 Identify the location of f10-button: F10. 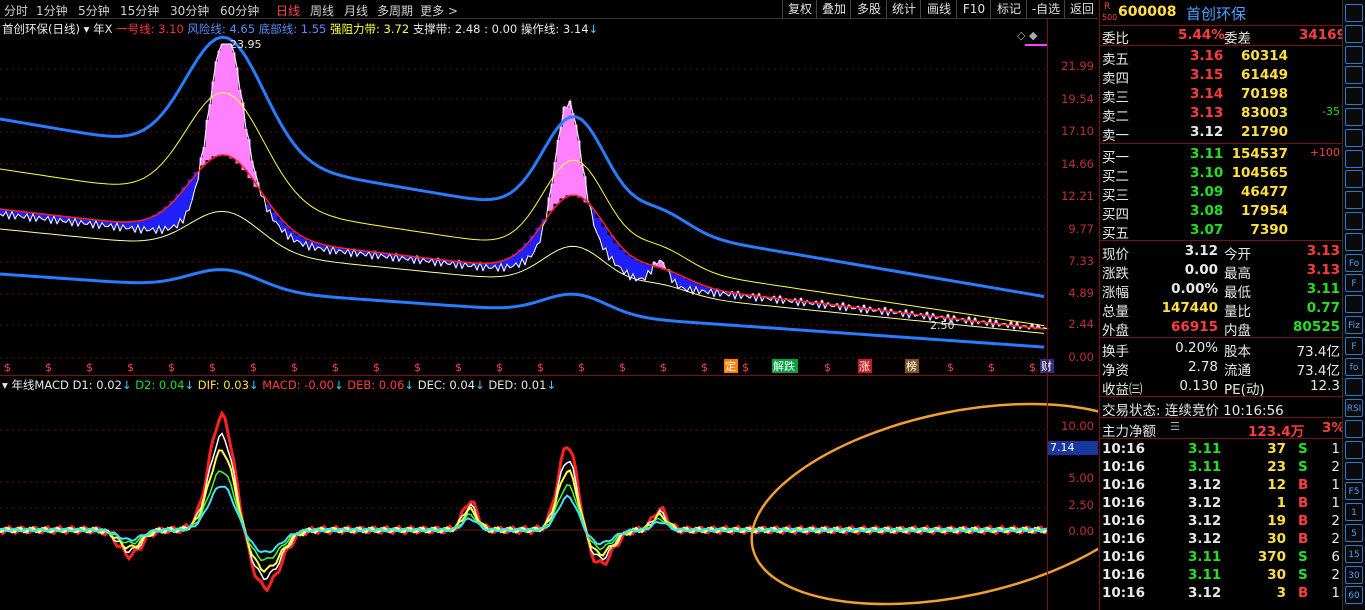
(973, 9).